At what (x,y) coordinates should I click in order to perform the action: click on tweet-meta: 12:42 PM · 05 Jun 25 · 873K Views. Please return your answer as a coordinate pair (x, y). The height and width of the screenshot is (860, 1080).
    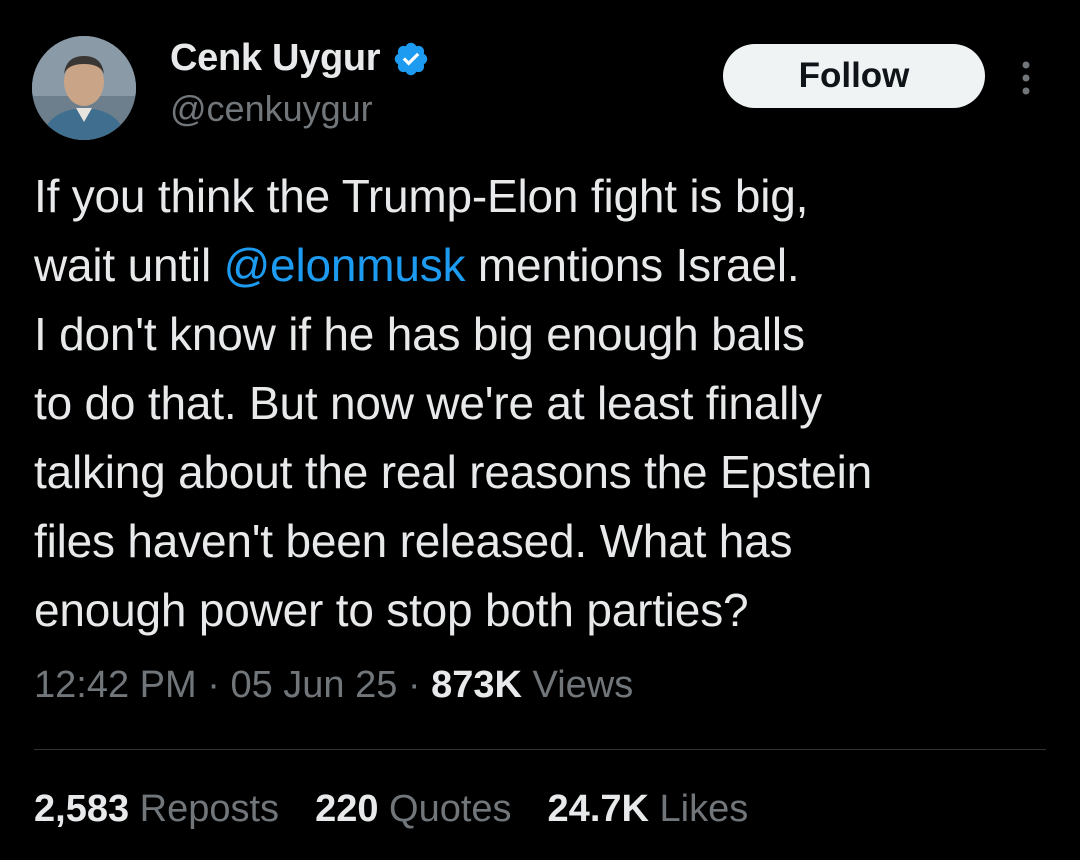
    Looking at the image, I should click on (333, 685).